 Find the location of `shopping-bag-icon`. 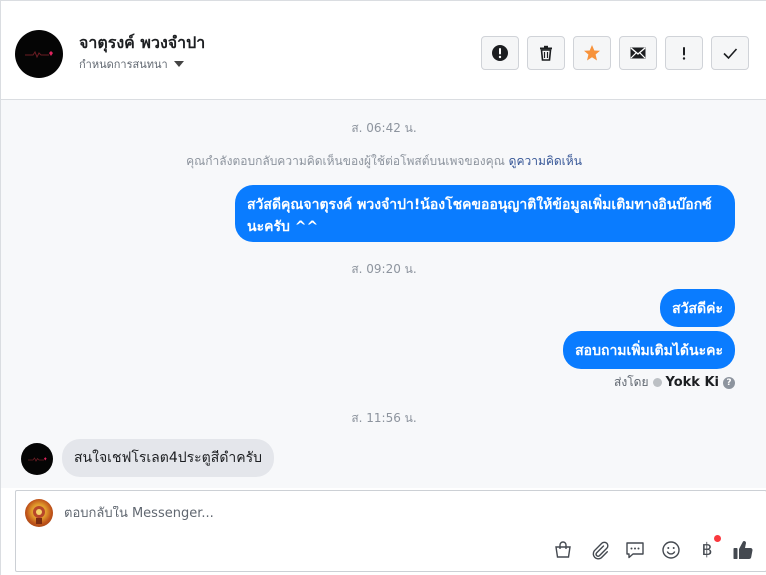

shopping-bag-icon is located at coordinates (563, 549).